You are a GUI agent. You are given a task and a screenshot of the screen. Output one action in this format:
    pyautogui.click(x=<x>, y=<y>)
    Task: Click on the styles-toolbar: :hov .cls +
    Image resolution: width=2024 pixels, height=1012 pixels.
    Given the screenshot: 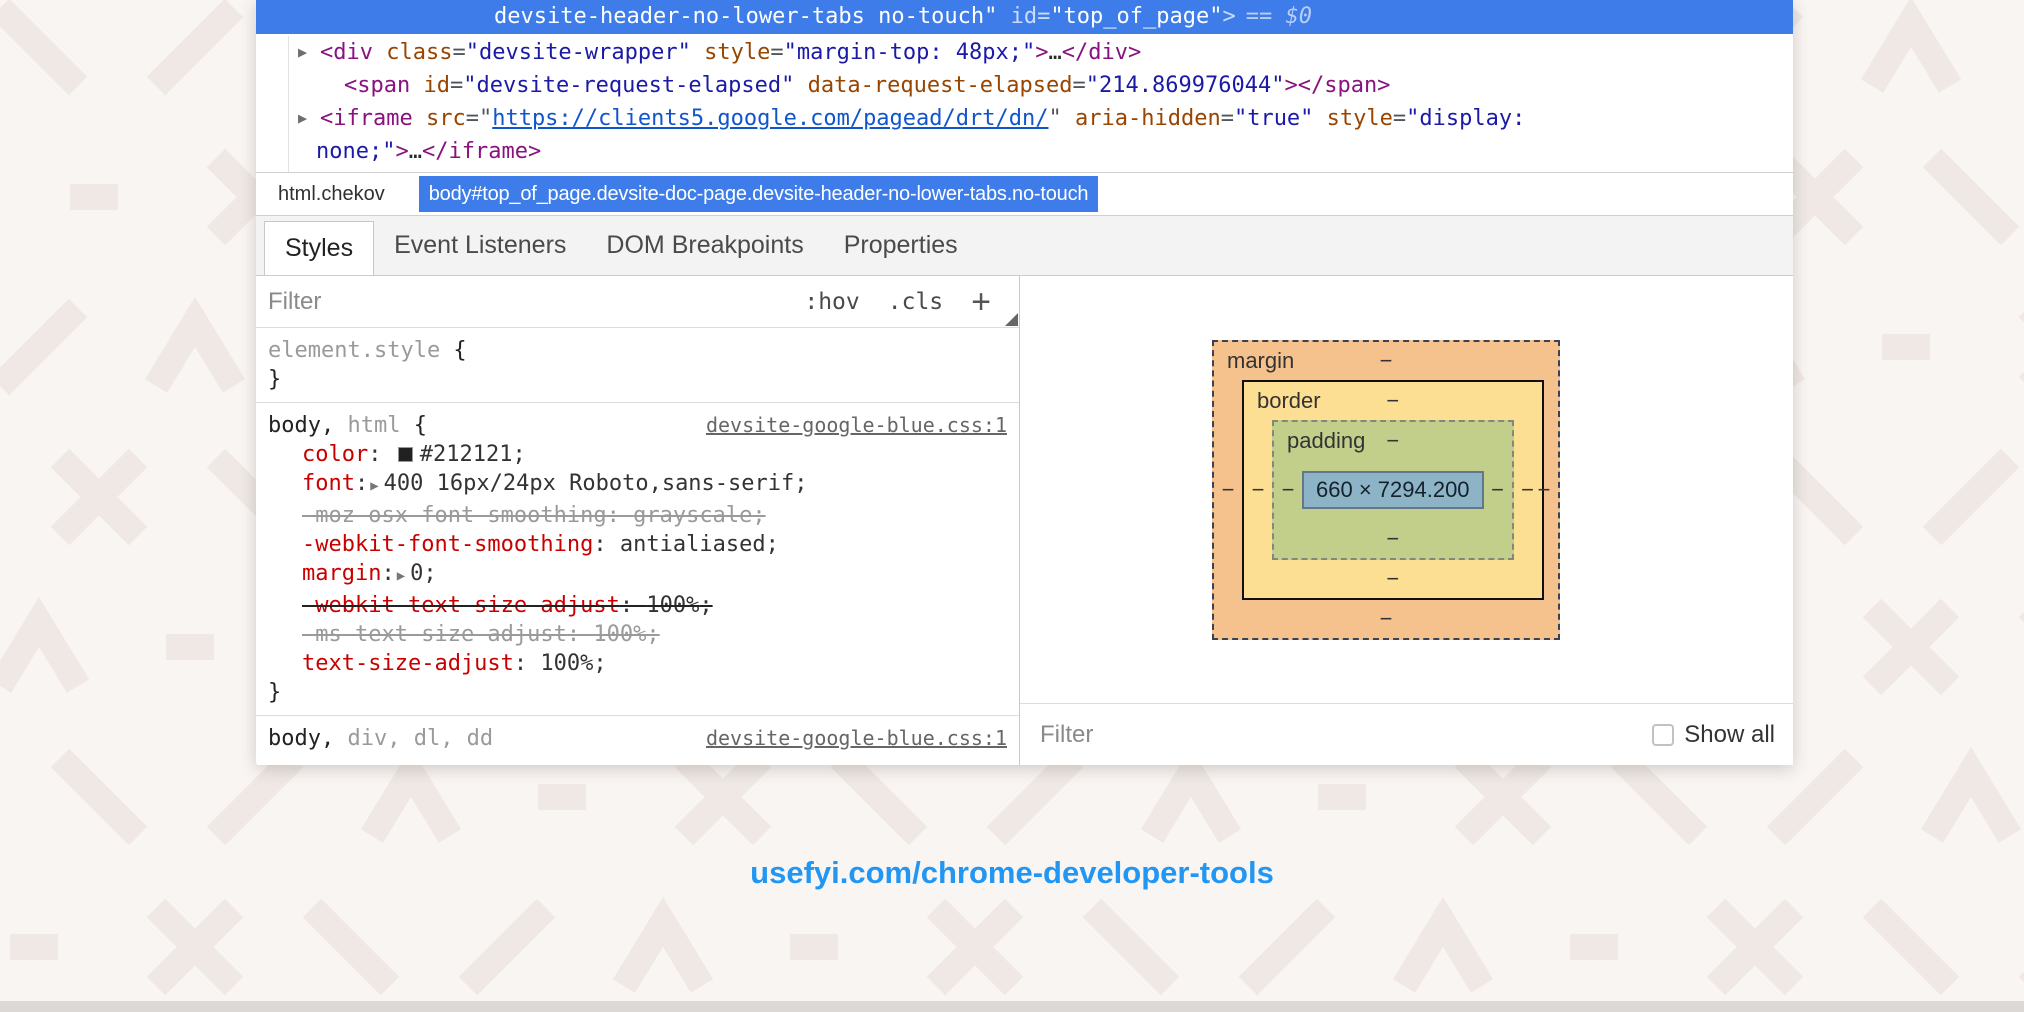 What is the action you would take?
    pyautogui.click(x=911, y=302)
    